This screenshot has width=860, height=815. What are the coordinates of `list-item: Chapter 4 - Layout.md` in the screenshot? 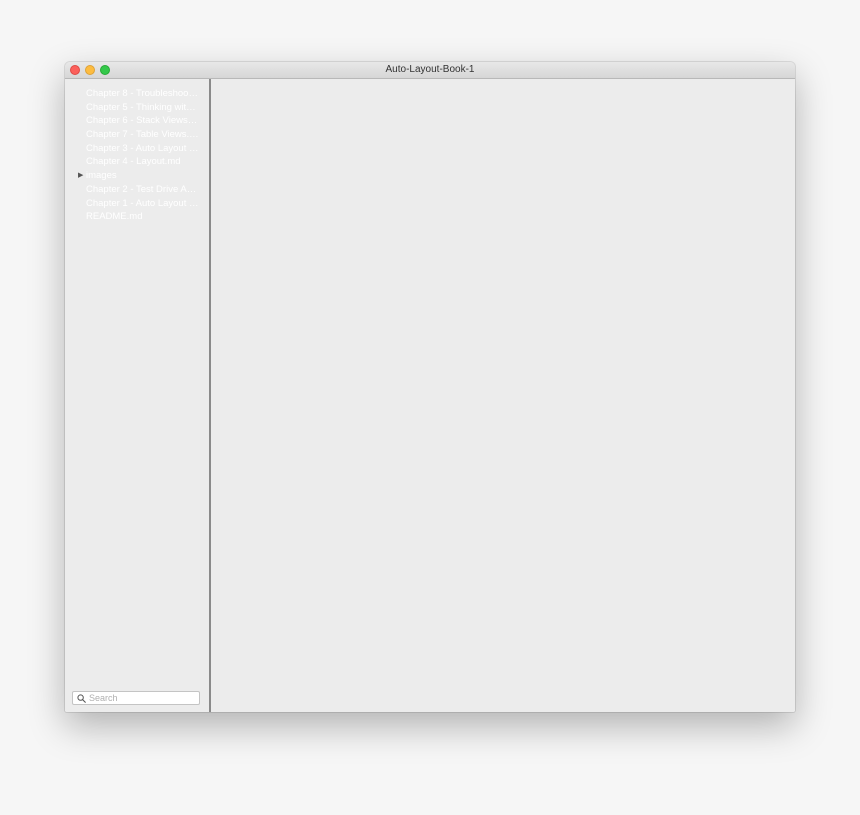 It's located at (132, 162).